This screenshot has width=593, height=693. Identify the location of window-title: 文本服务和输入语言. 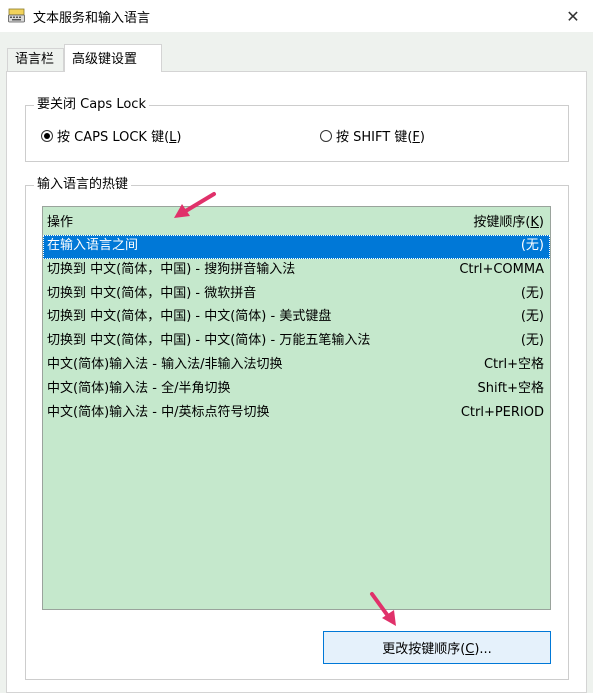
(92, 18).